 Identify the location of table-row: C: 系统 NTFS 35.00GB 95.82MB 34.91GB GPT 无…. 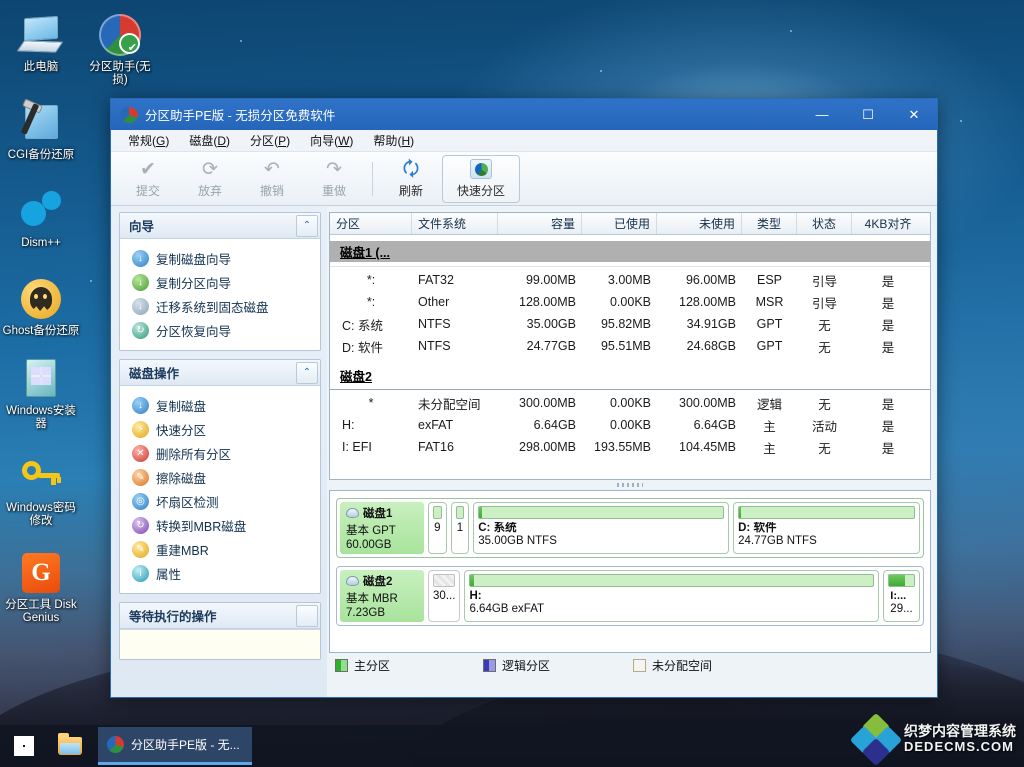
(630, 324).